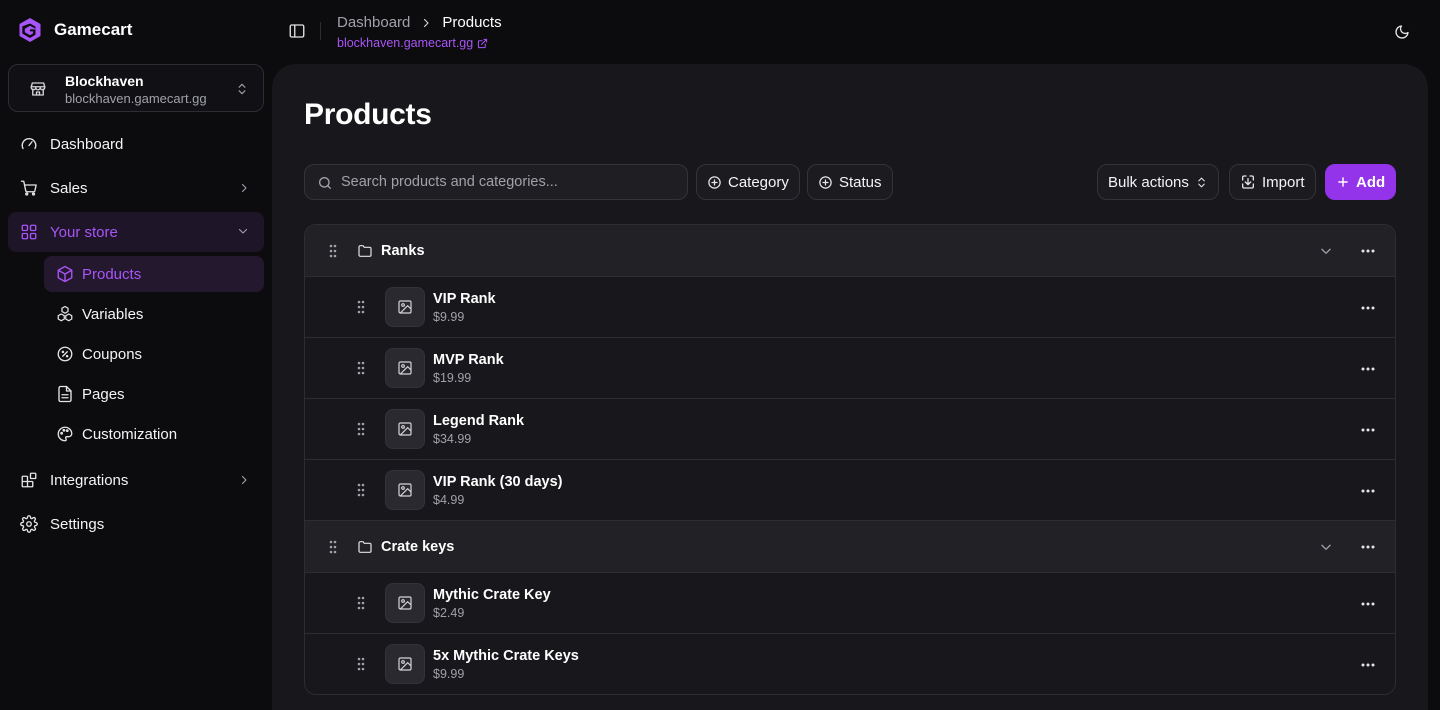 This screenshot has height=710, width=1440. I want to click on store-switcher: Blockhaven blockhaven.gamecart.gg, so click(136, 88).